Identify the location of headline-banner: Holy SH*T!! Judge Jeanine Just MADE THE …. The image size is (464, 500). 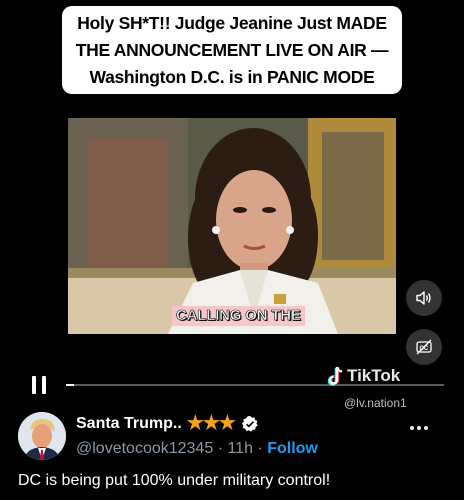
(232, 50).